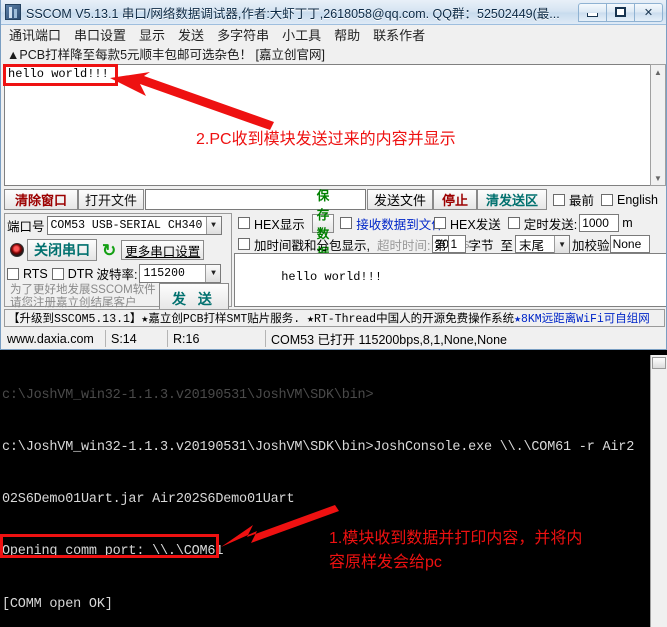 The image size is (667, 627). I want to click on checksum-label: 加校验, so click(591, 245).